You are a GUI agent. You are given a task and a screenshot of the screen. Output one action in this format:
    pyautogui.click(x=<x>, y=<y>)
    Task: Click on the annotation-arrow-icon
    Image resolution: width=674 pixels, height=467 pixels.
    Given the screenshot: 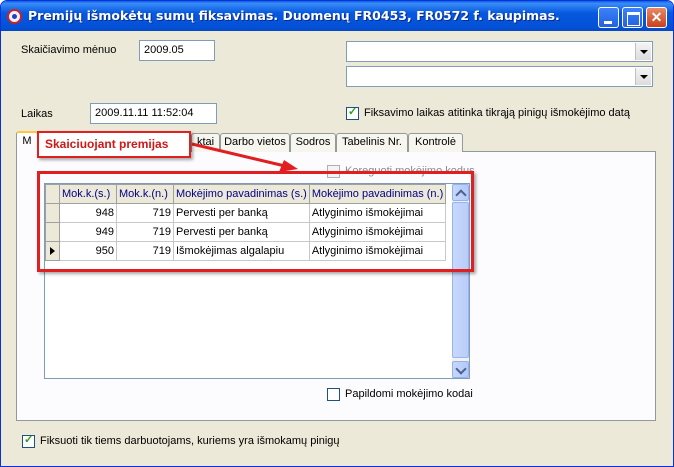 What is the action you would take?
    pyautogui.click(x=244, y=157)
    